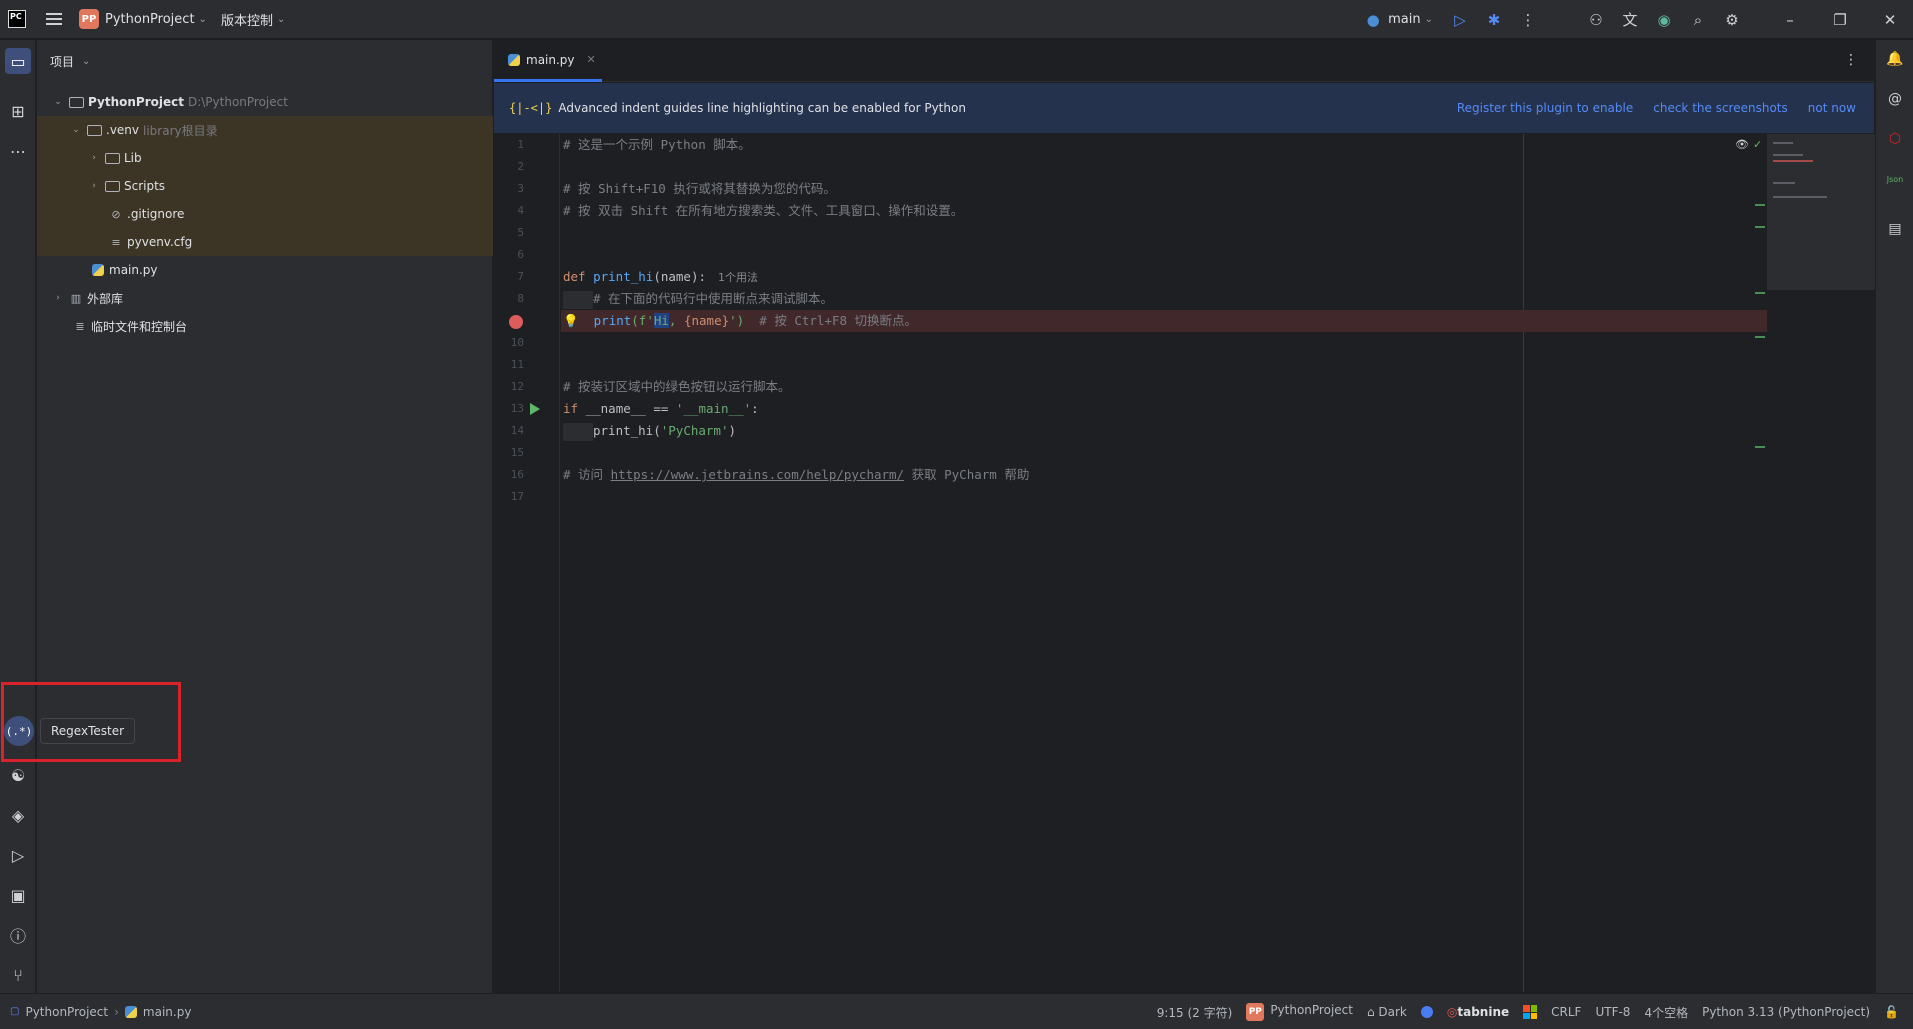 This screenshot has width=1913, height=1029. What do you see at coordinates (150, 19) in the screenshot?
I see `project-selector: PythonProject` at bounding box center [150, 19].